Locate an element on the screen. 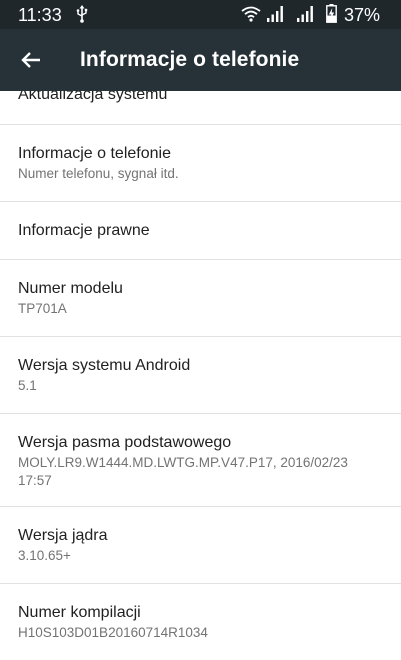 The width and height of the screenshot is (401, 660). back-arrow-icon is located at coordinates (31, 60).